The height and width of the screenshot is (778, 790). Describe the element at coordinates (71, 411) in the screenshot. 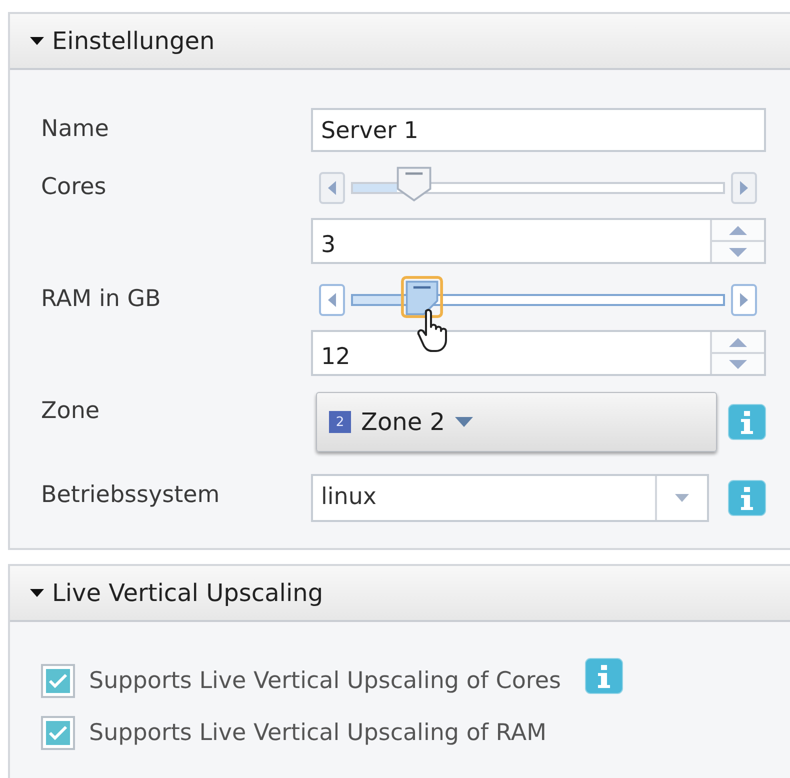

I see `field-label: Zone` at that location.